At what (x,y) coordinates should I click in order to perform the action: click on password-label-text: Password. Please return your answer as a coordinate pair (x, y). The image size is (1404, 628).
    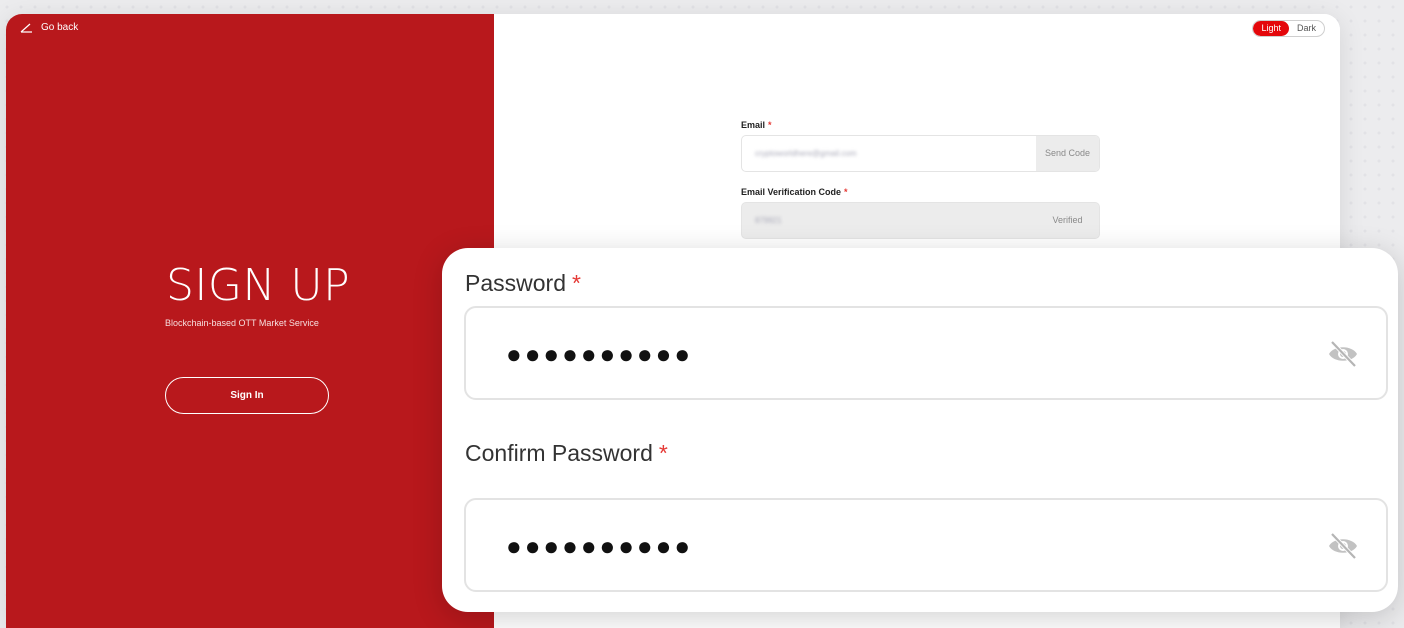
    Looking at the image, I should click on (515, 283).